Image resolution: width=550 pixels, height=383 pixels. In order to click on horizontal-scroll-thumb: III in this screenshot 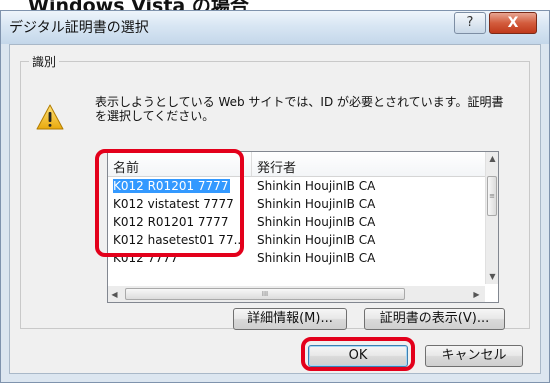, I will do `click(265, 294)`.